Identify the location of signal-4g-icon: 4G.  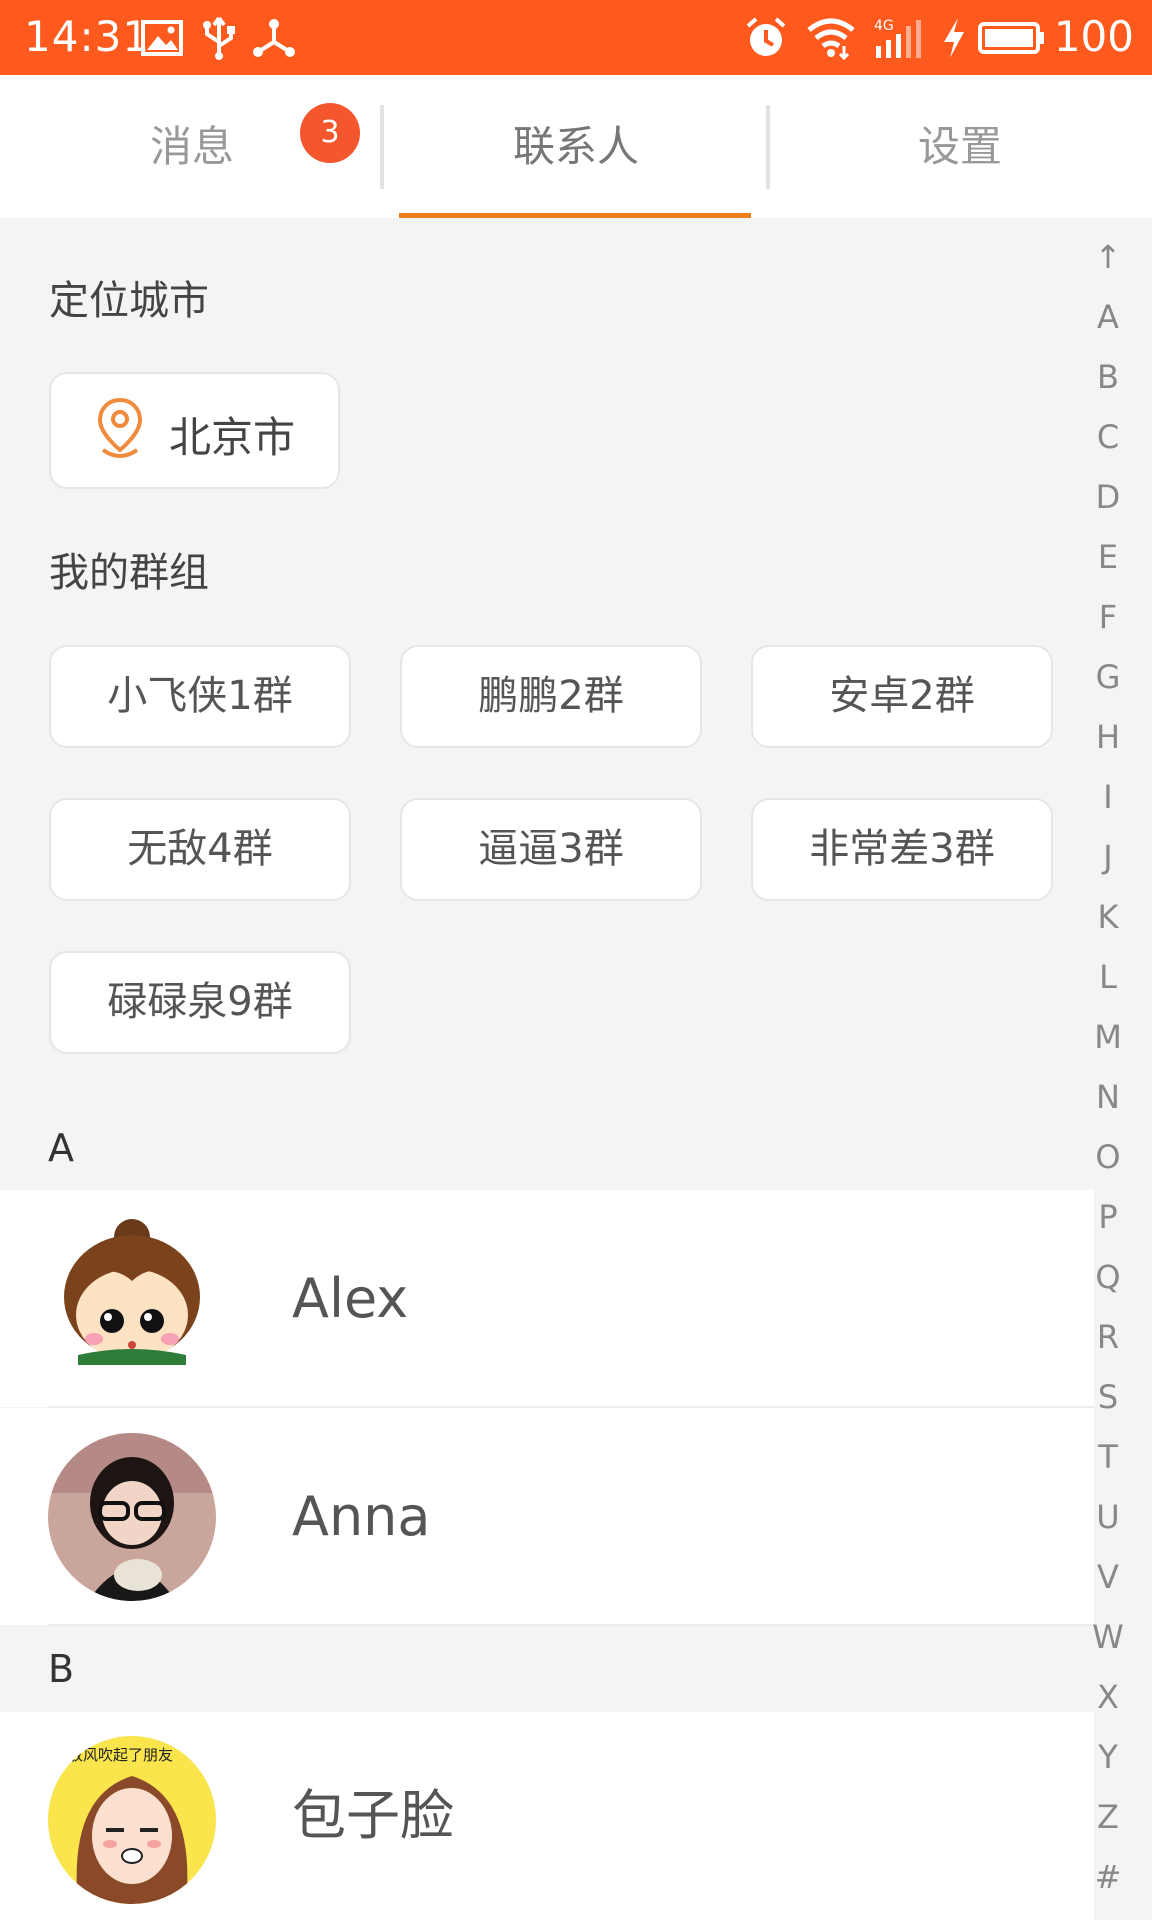
(897, 38).